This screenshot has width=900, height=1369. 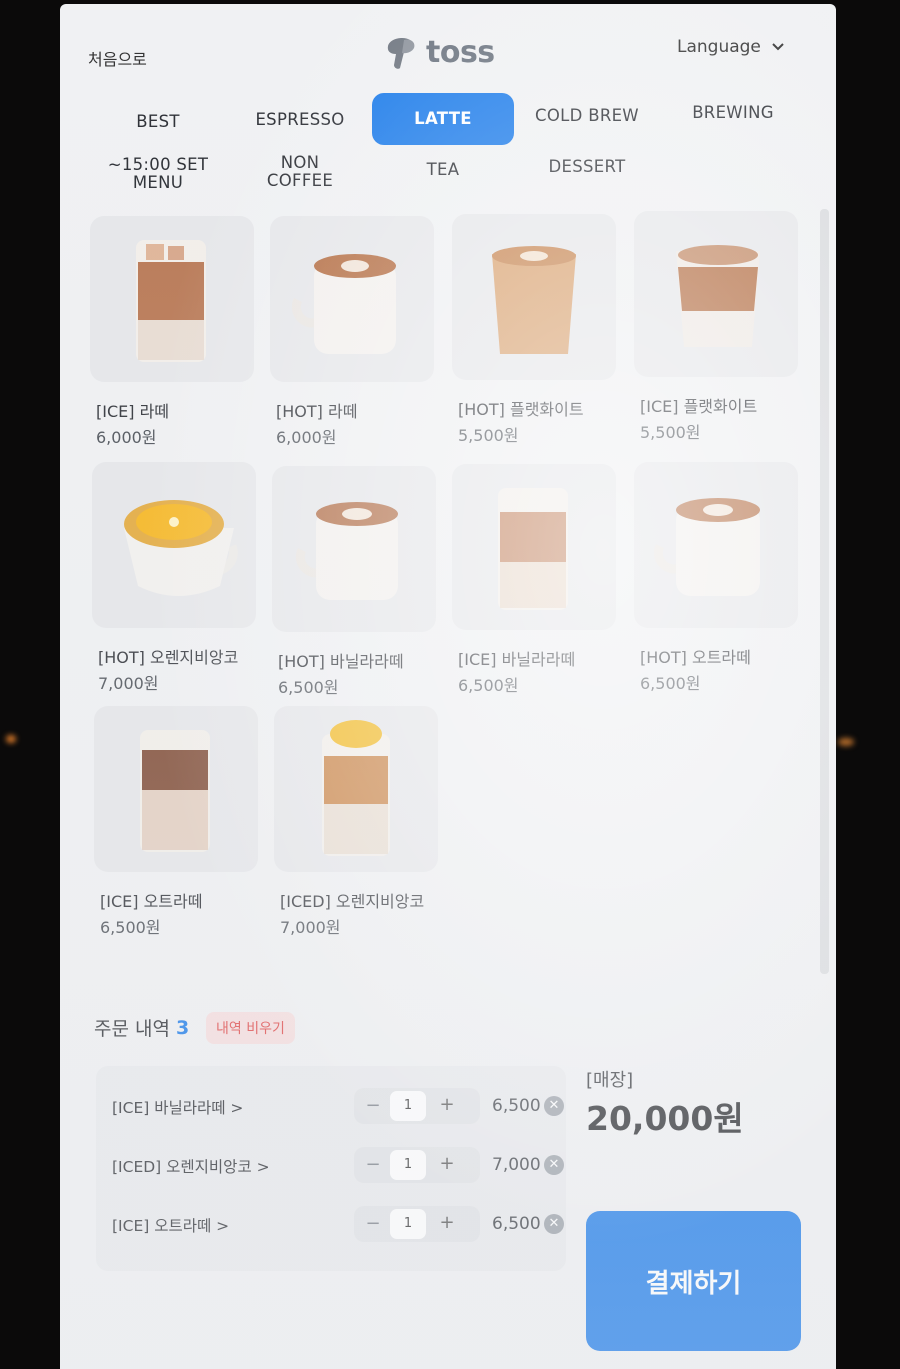 I want to click on logo-text: toss, so click(x=460, y=52).